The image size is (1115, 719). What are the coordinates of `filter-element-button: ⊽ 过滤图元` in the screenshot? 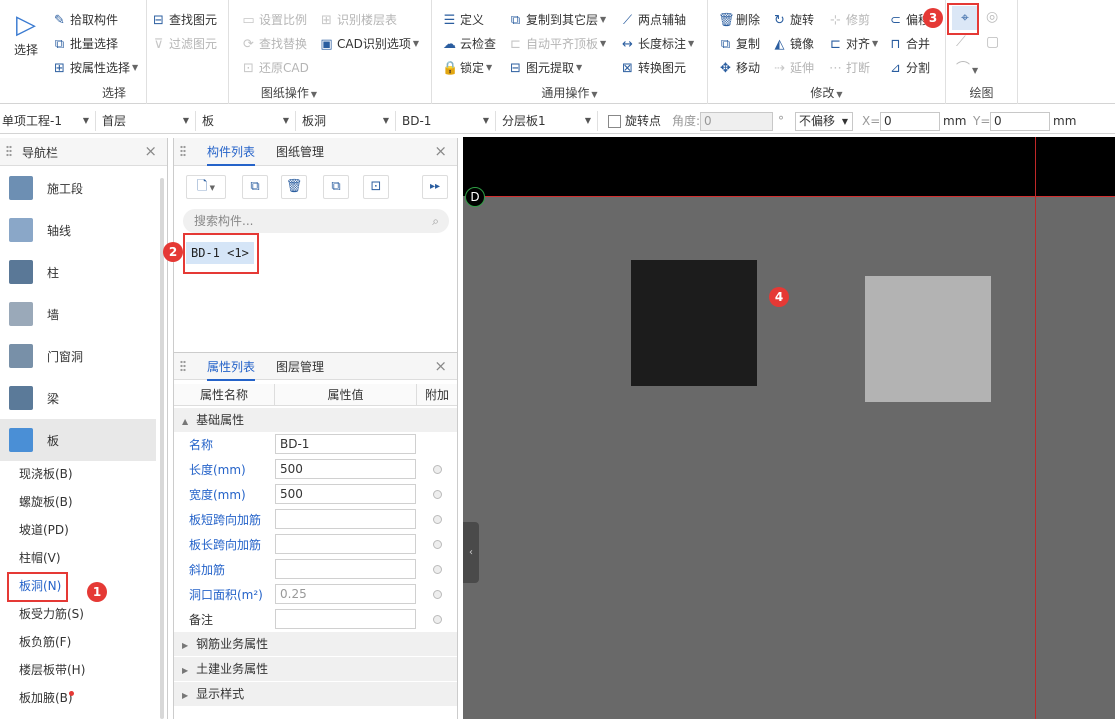 It's located at (184, 44).